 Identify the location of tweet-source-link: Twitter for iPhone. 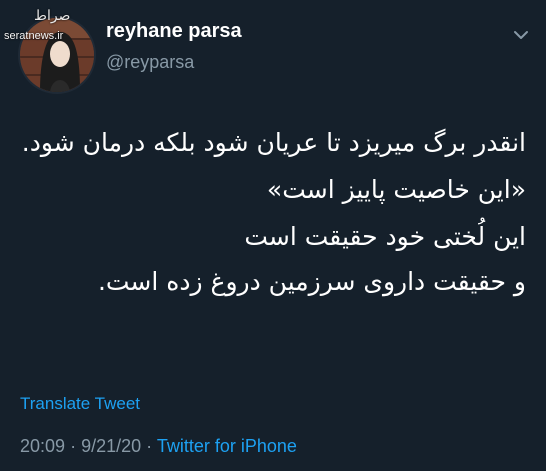
(227, 446).